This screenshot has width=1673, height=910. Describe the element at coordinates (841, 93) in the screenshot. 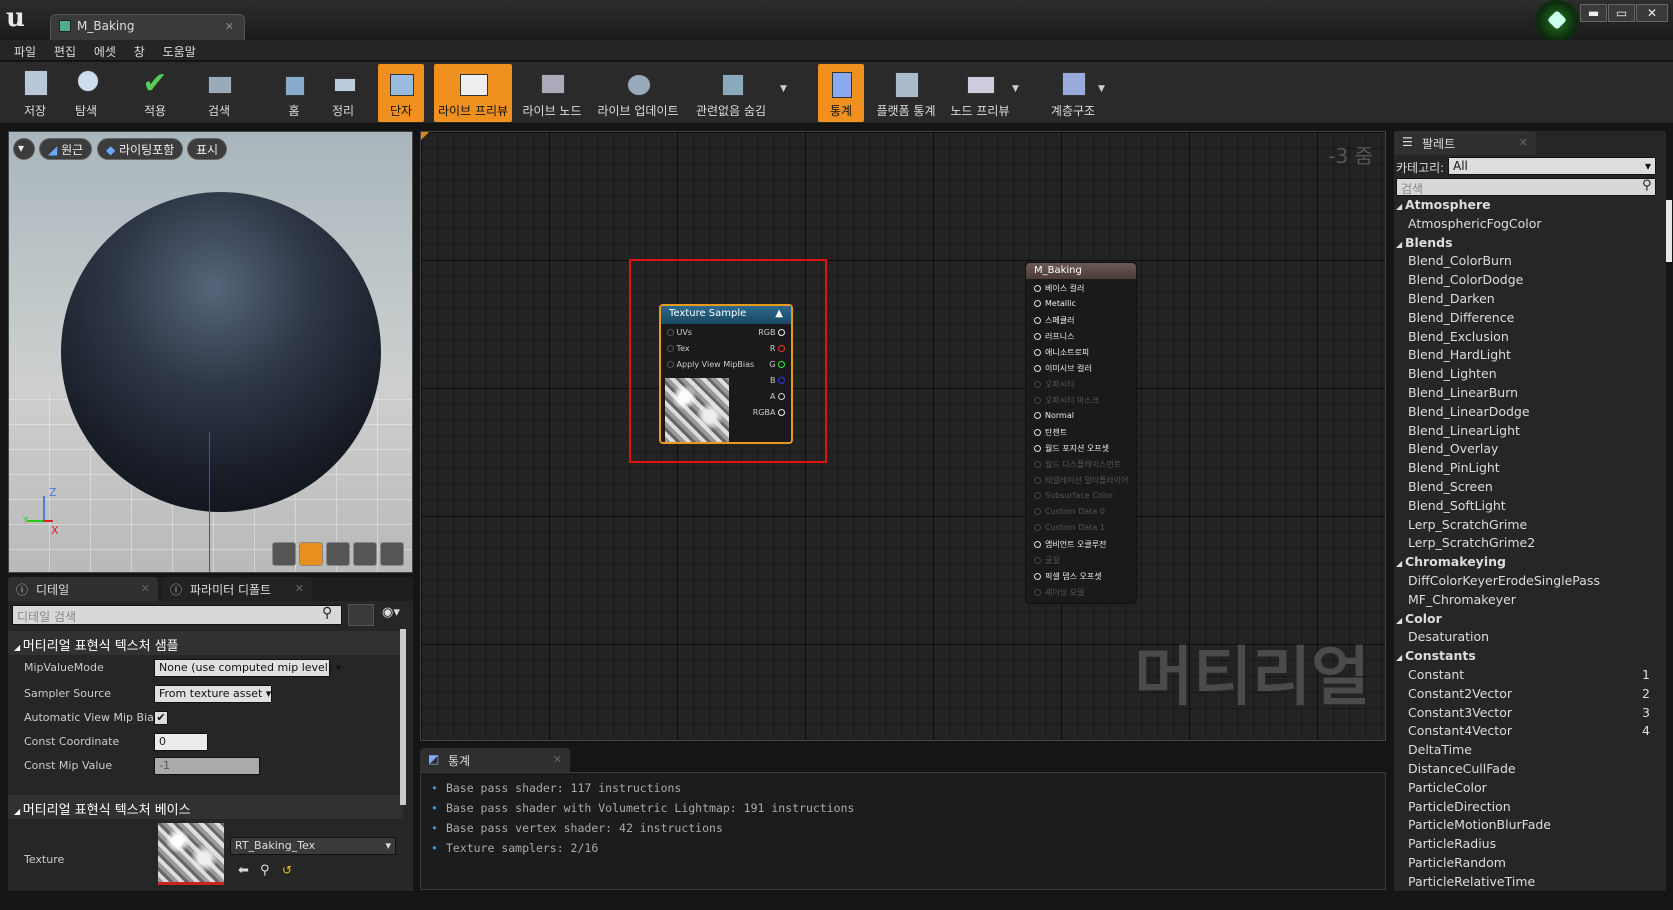

I see `stats-button: 통계` at that location.